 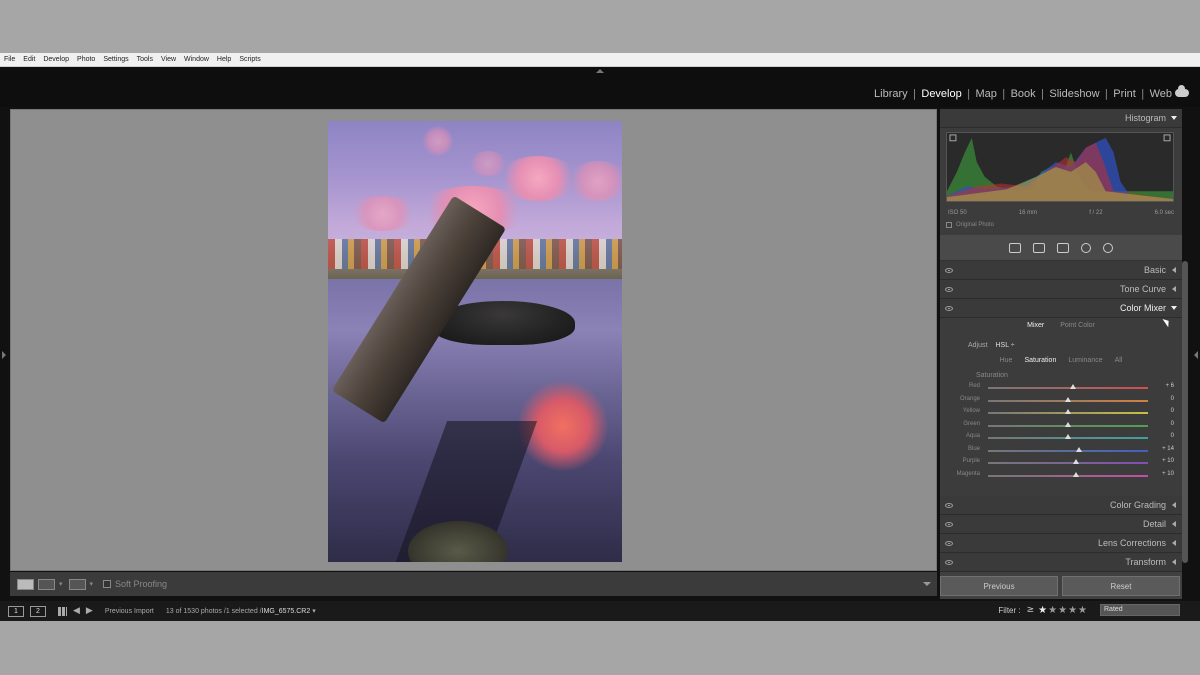 What do you see at coordinates (16, 611) in the screenshot?
I see `view-1-button: 1` at bounding box center [16, 611].